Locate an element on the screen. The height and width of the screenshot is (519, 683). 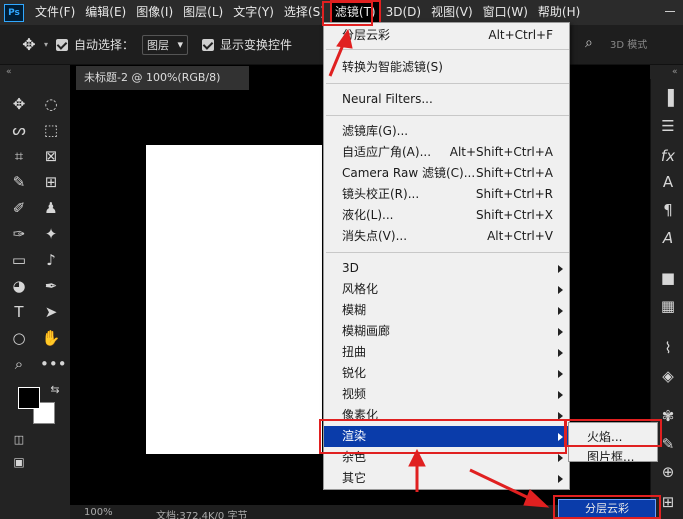
stamp-tool-icon: ♟ is located at coordinates (51, 208).